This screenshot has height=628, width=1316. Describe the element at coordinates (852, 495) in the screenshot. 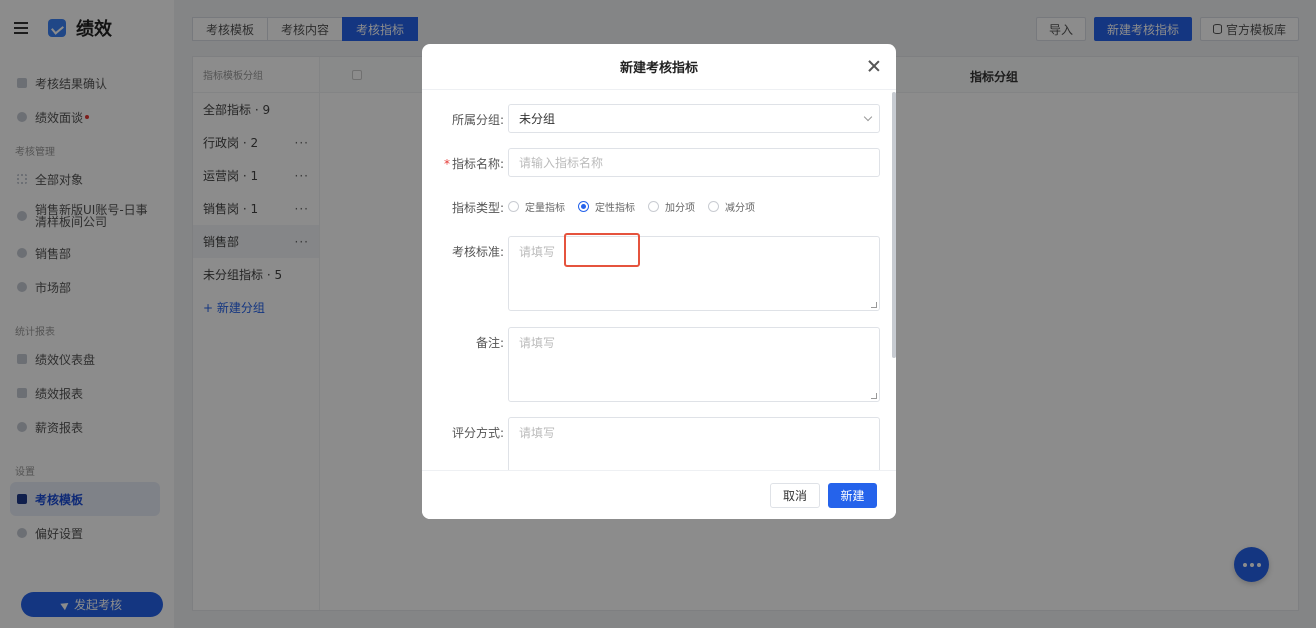

I see `create-button: 新建` at that location.